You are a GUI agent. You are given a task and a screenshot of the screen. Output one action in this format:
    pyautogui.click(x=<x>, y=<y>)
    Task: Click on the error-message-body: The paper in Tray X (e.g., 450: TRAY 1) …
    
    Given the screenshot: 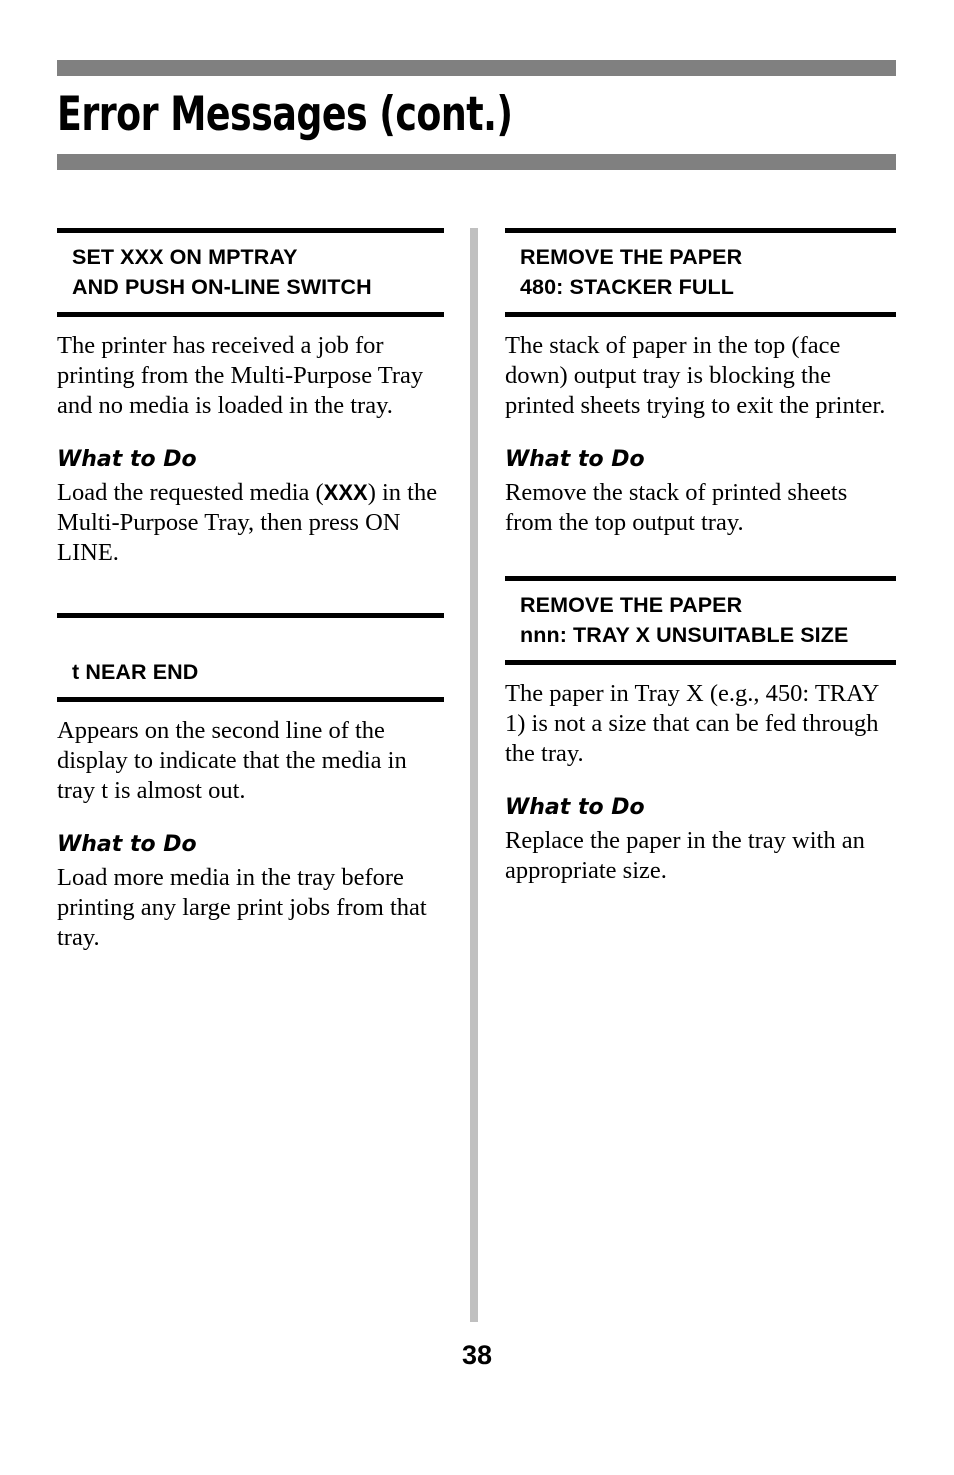 What is the action you would take?
    pyautogui.click(x=700, y=775)
    